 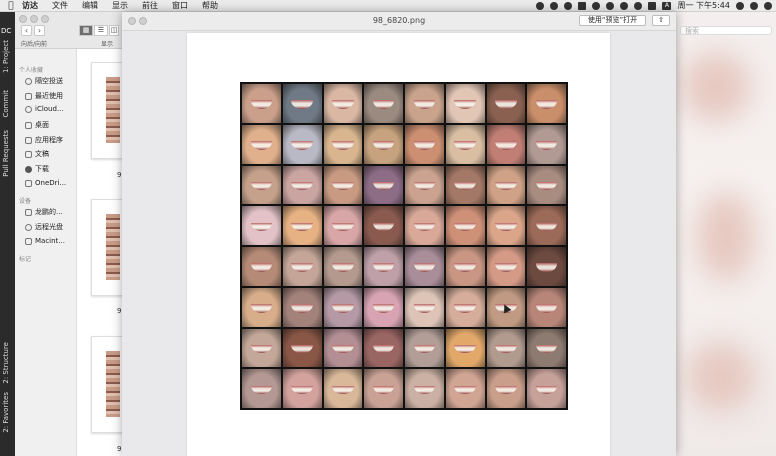 What do you see at coordinates (28, 183) in the screenshot?
I see `folder-icon` at bounding box center [28, 183].